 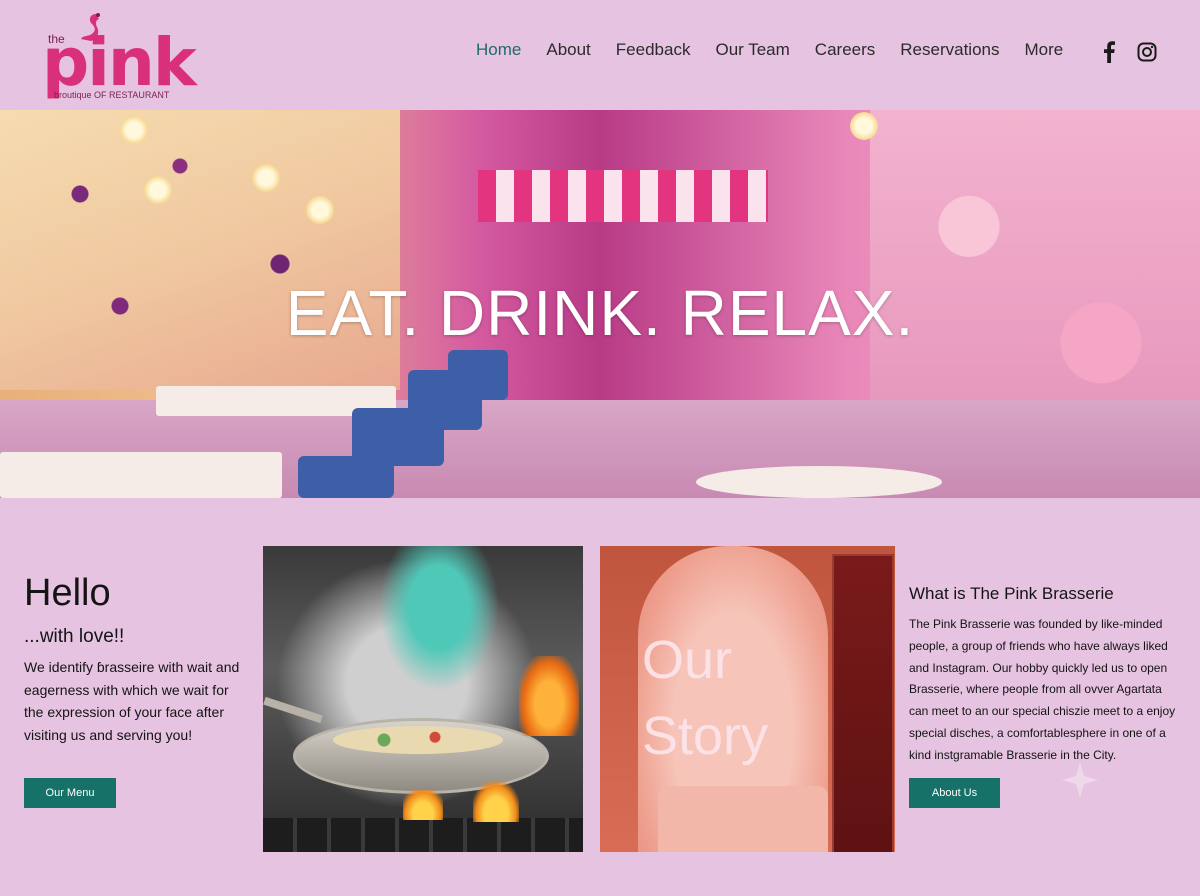 What do you see at coordinates (70, 793) in the screenshot?
I see `our-menu-button: Our Menu` at bounding box center [70, 793].